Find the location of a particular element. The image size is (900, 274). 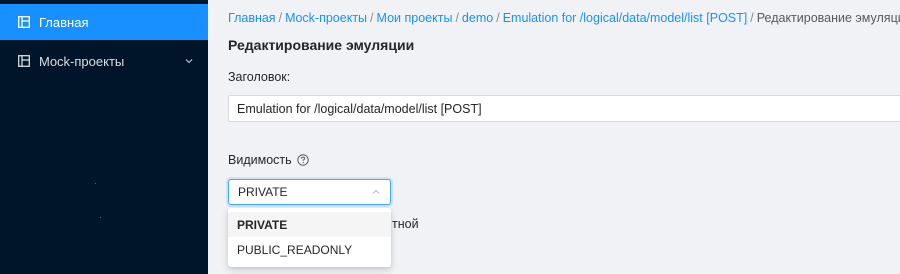

chevron-down-icon is located at coordinates (189, 61).